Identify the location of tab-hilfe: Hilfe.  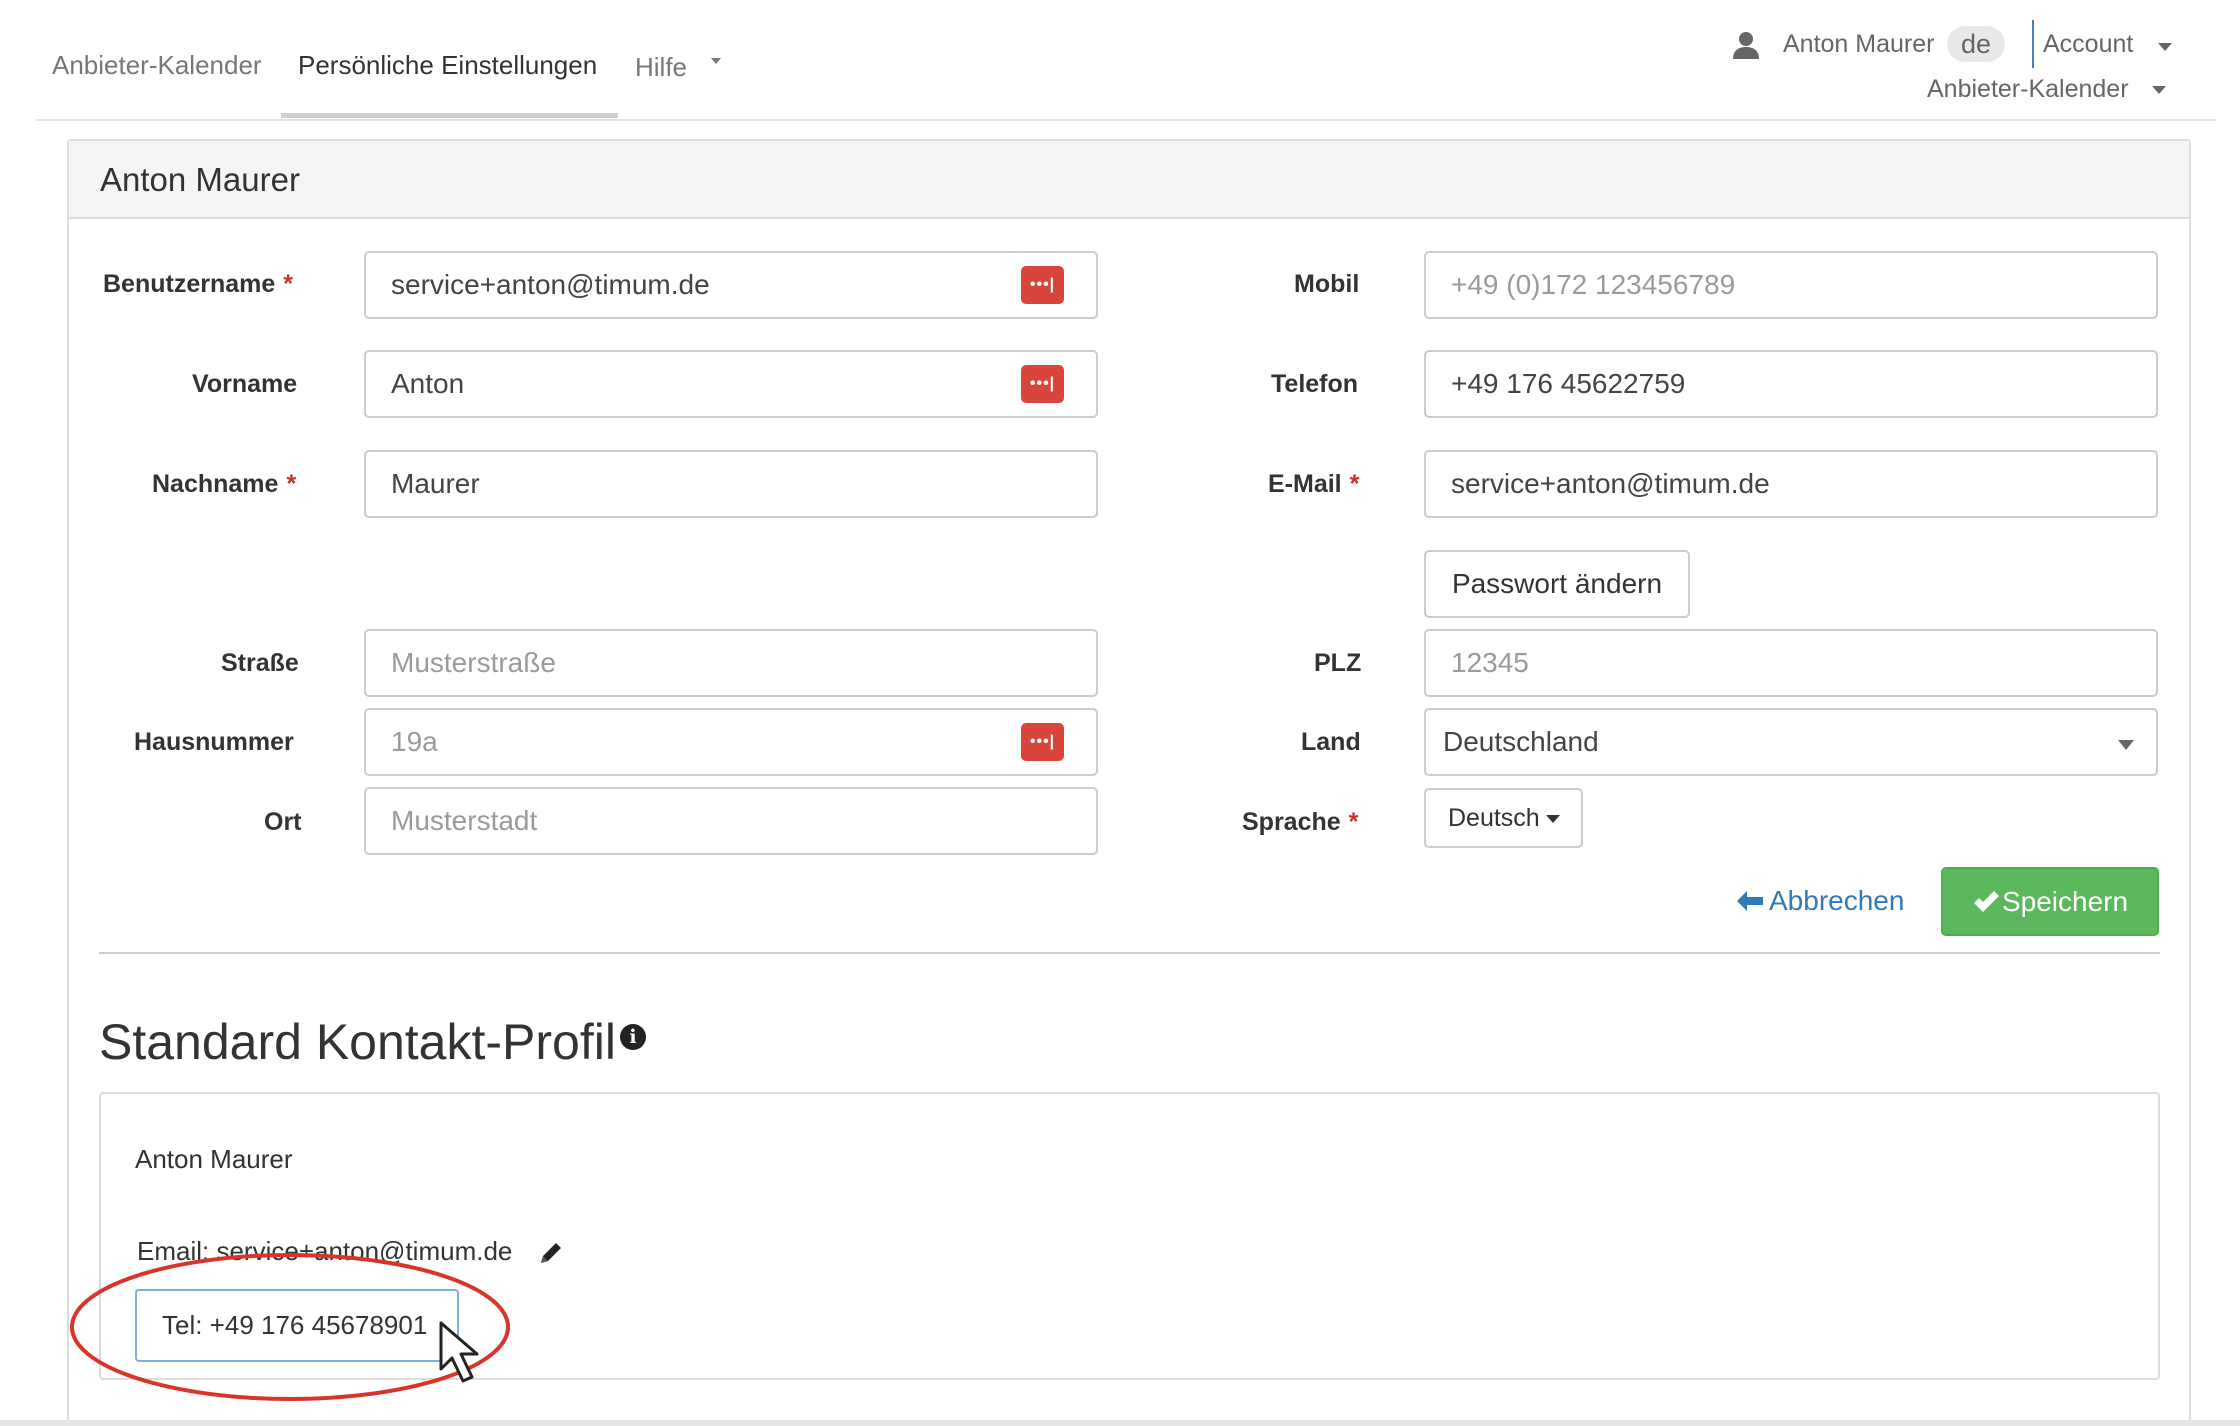
(678, 67).